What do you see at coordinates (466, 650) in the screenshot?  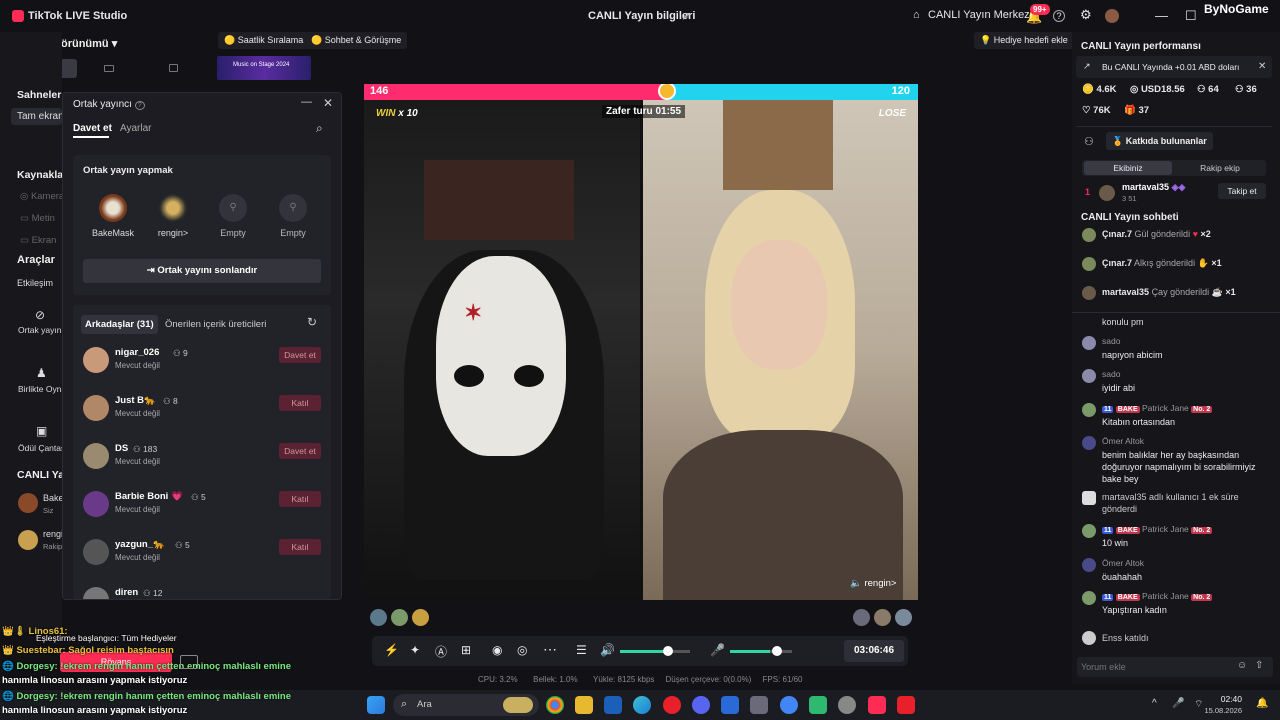 I see `layout-icon: ⊞` at bounding box center [466, 650].